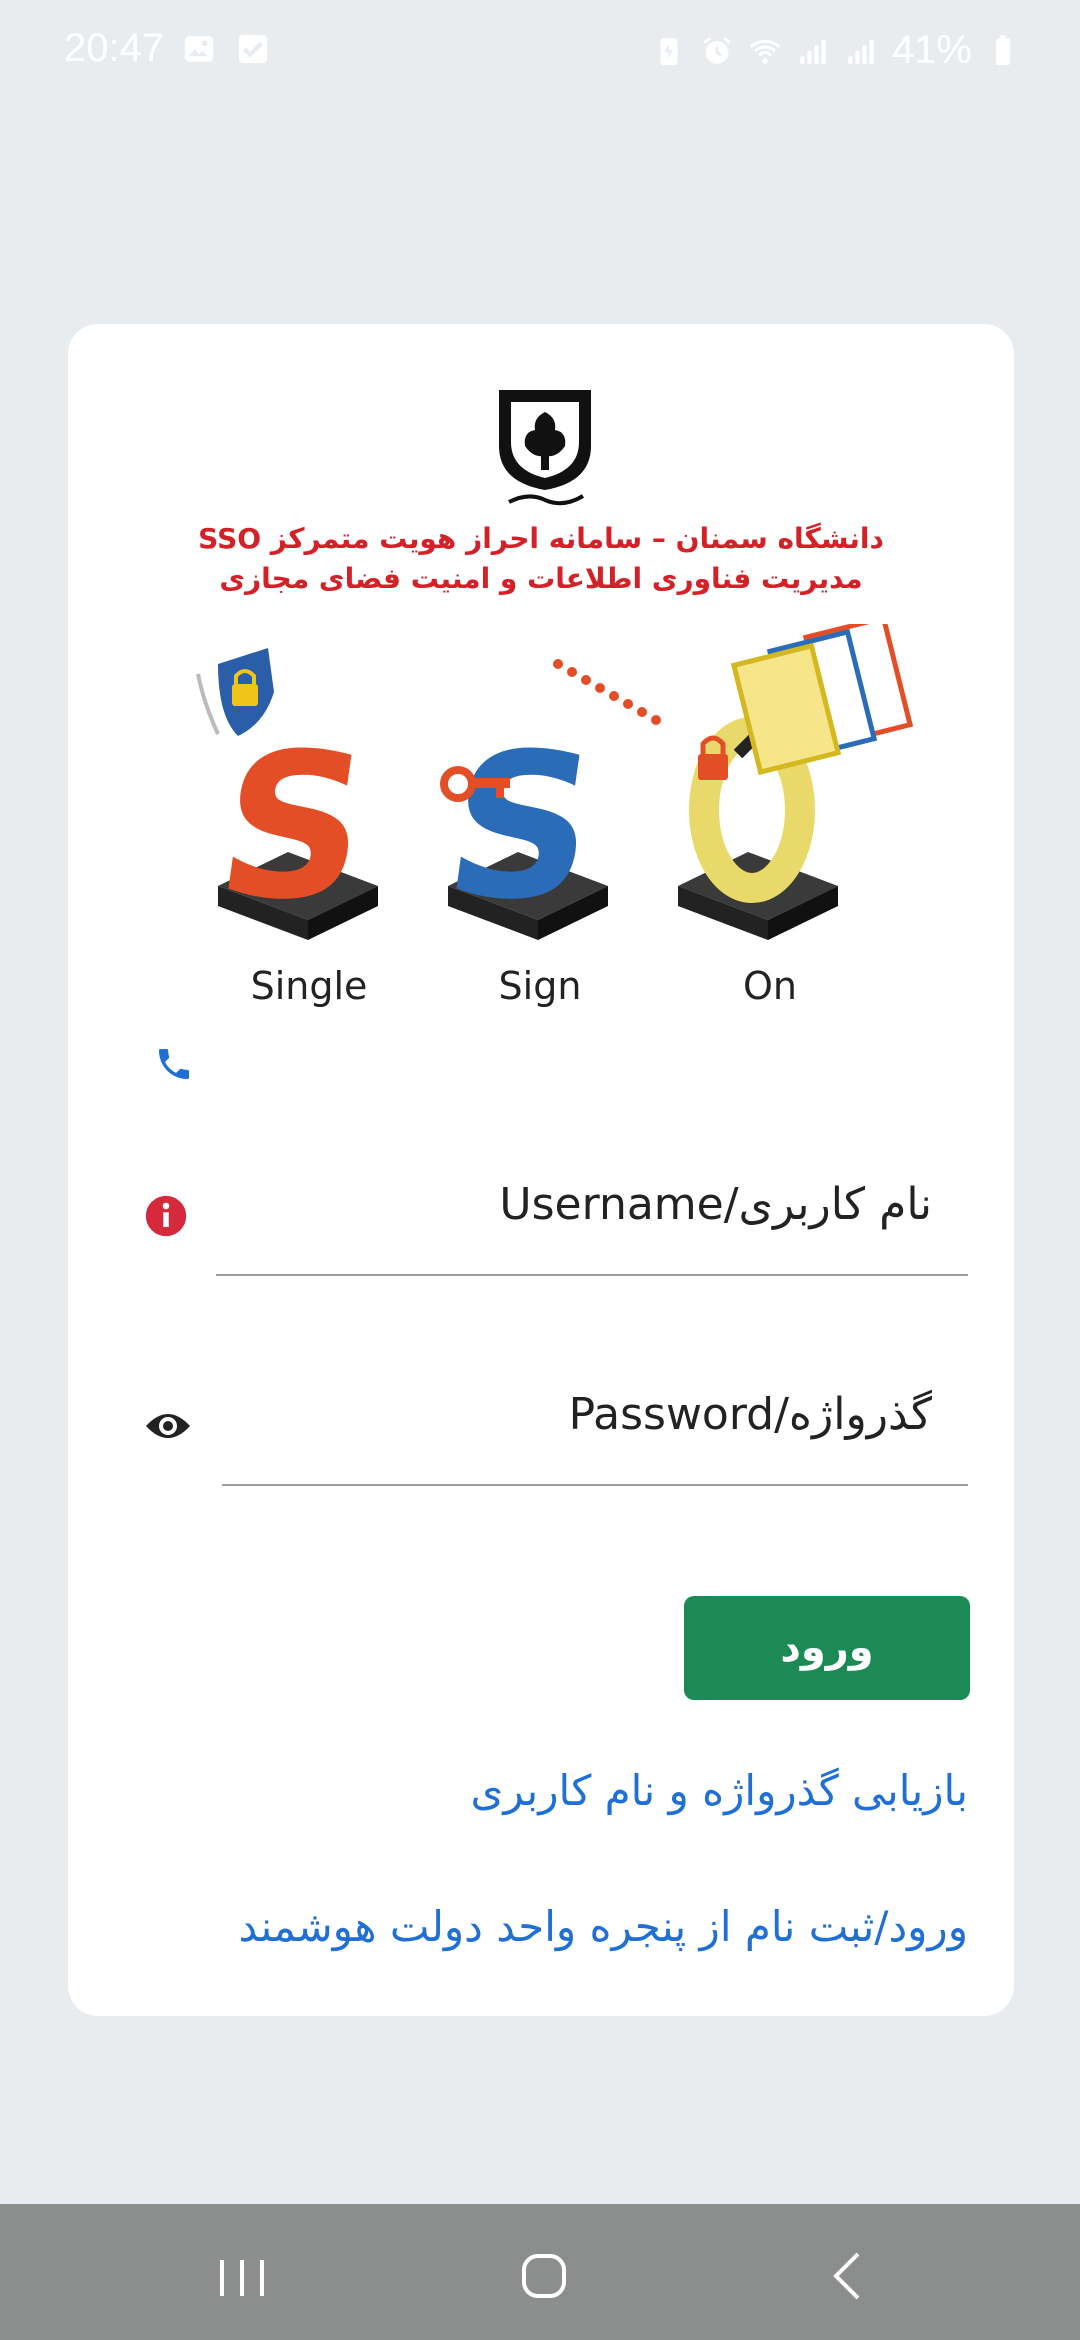 The image size is (1080, 2340). What do you see at coordinates (309, 986) in the screenshot?
I see `sso-label-single: Single` at bounding box center [309, 986].